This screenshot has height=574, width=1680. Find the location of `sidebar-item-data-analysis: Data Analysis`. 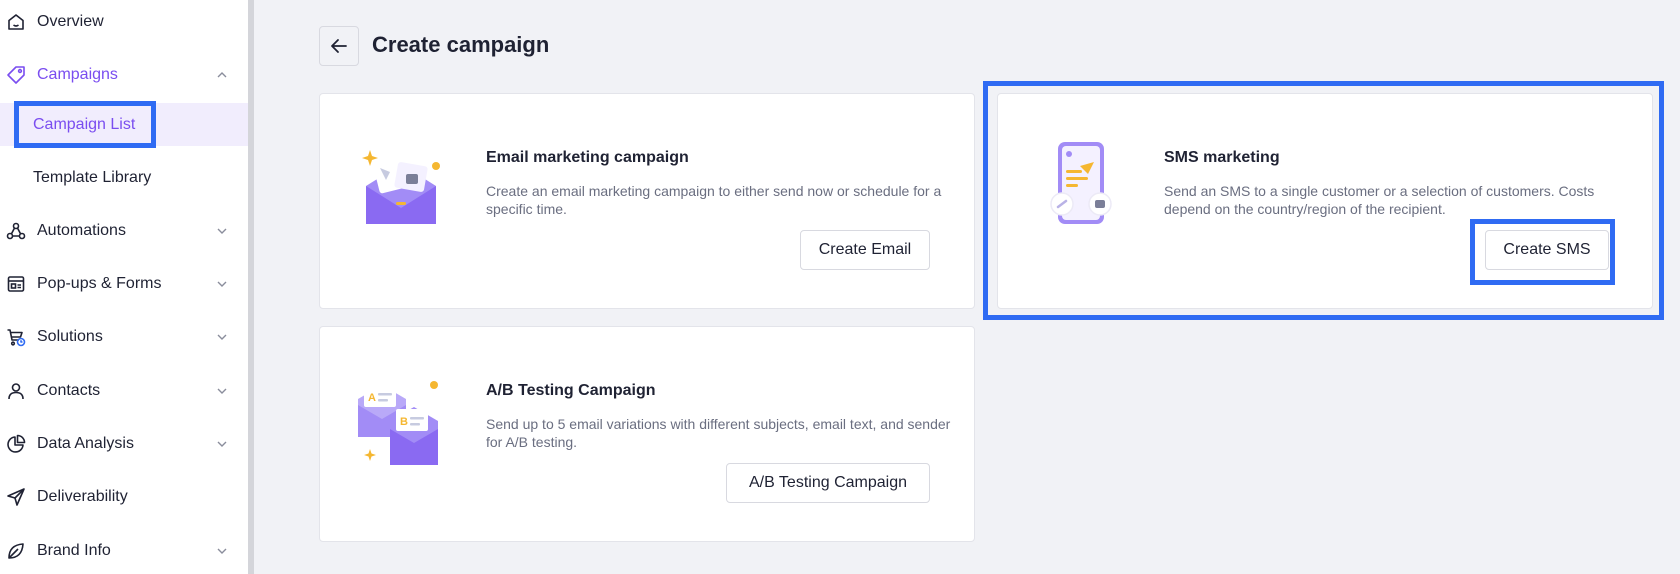

sidebar-item-data-analysis: Data Analysis is located at coordinates (124, 444).